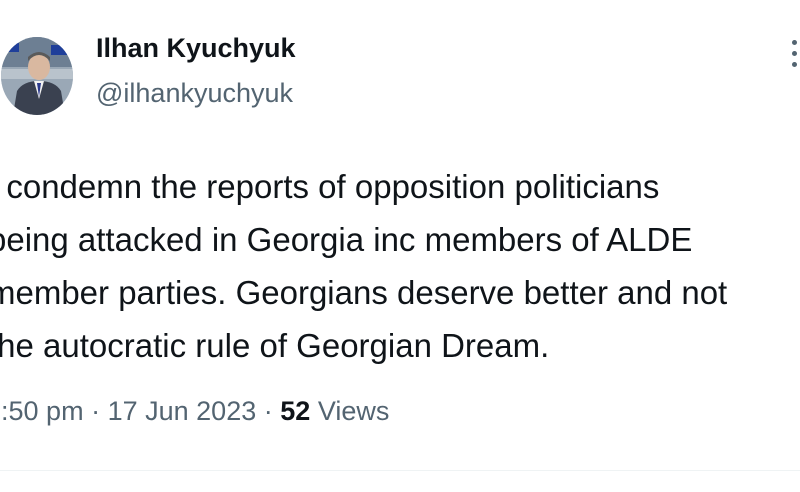 The width and height of the screenshot is (800, 492). I want to click on more-options-icon, so click(794, 54).